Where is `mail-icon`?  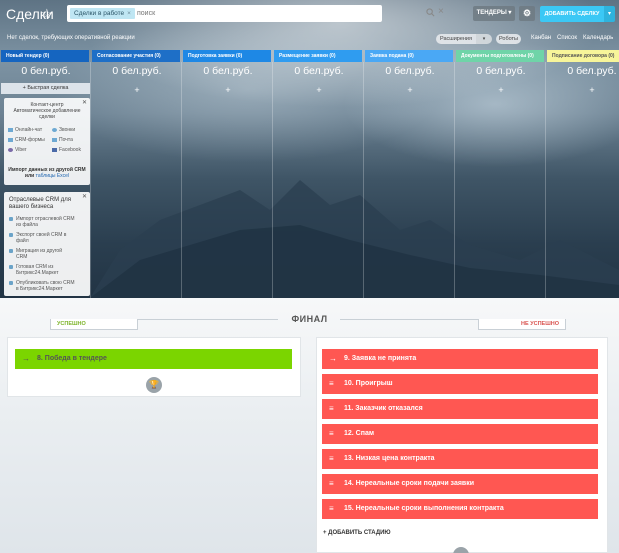 mail-icon is located at coordinates (54, 139).